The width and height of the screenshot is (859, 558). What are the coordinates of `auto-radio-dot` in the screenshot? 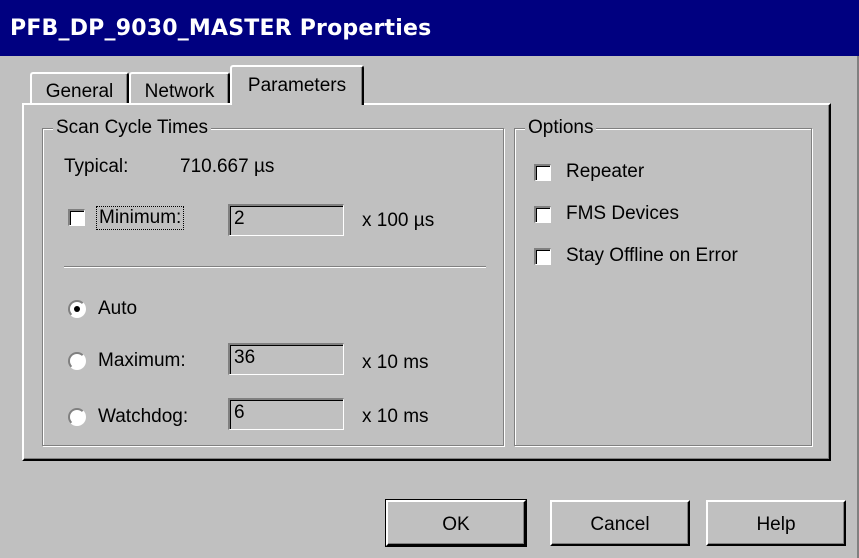 It's located at (77, 309).